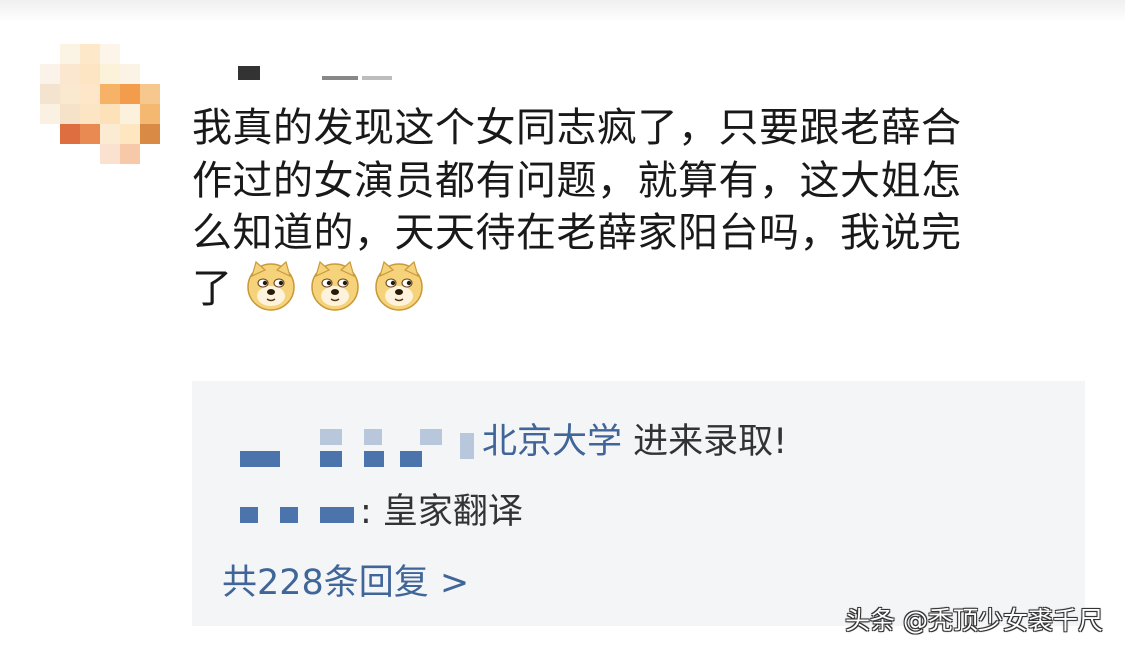  What do you see at coordinates (622, 288) in the screenshot?
I see `comment-line-last: 了` at bounding box center [622, 288].